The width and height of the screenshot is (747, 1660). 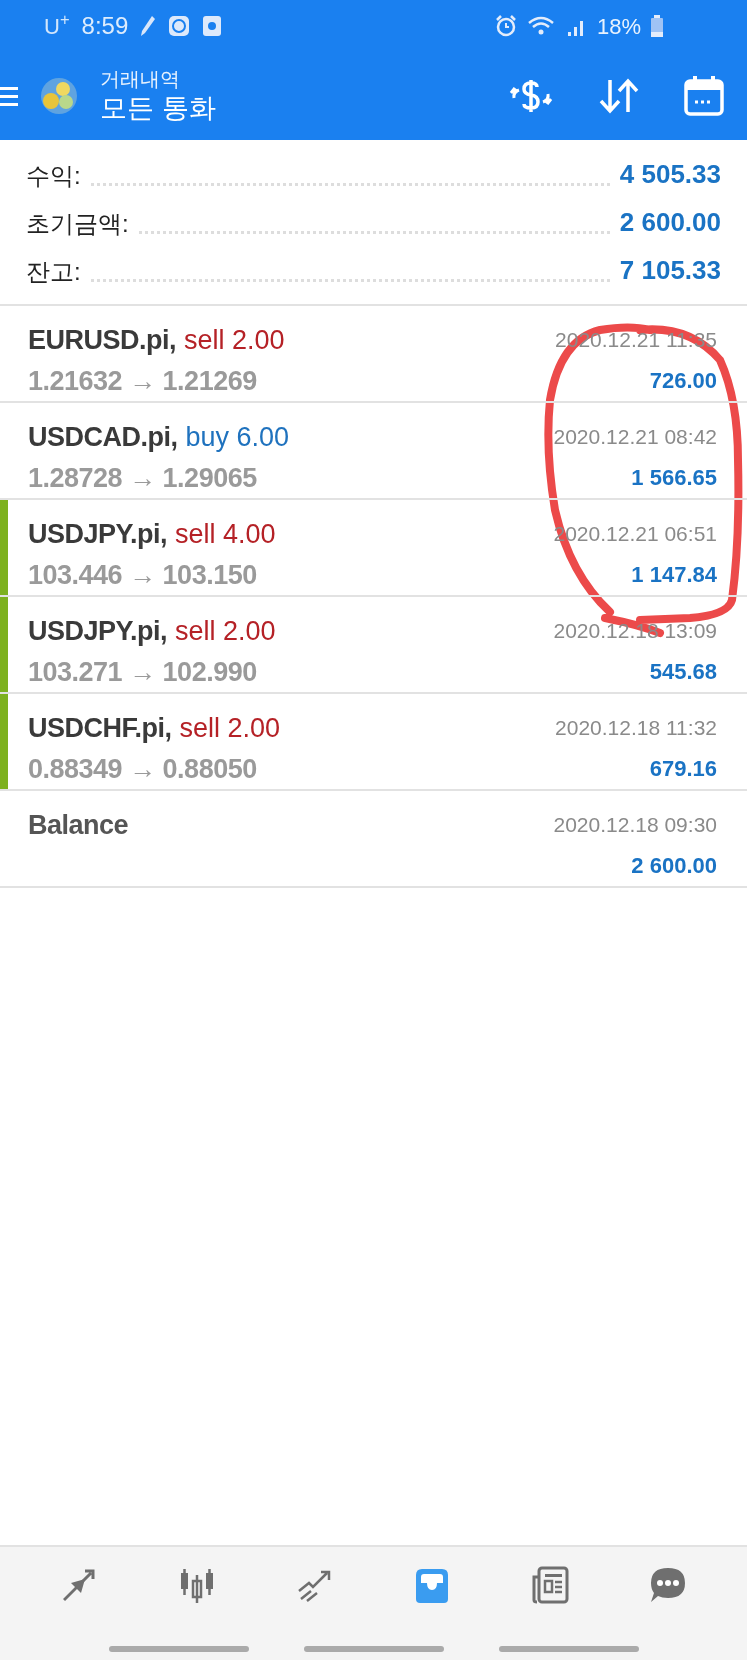 What do you see at coordinates (683, 671) in the screenshot?
I see `deal-profit: 545.68` at bounding box center [683, 671].